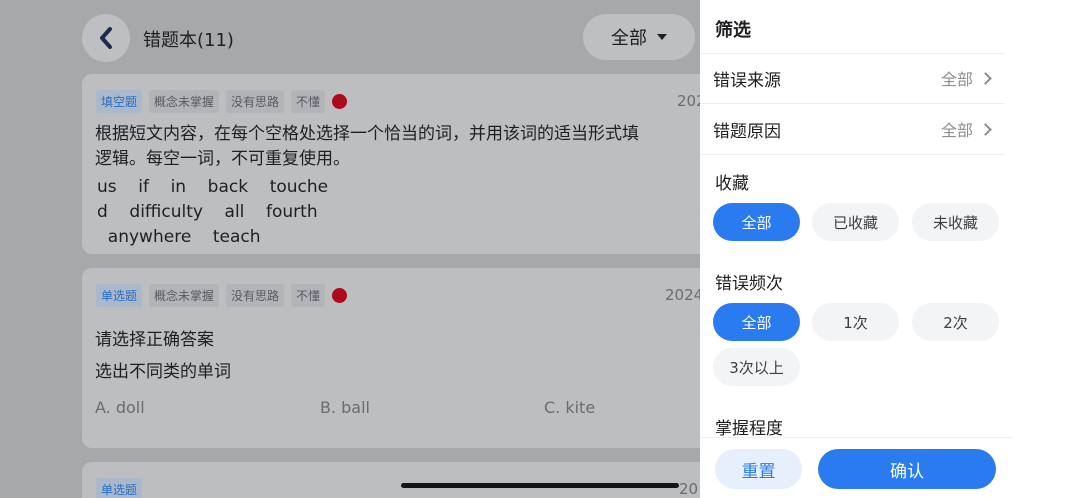  Describe the element at coordinates (207, 212) in the screenshot. I see `word-bank-line: d difficulty all fourth` at that location.